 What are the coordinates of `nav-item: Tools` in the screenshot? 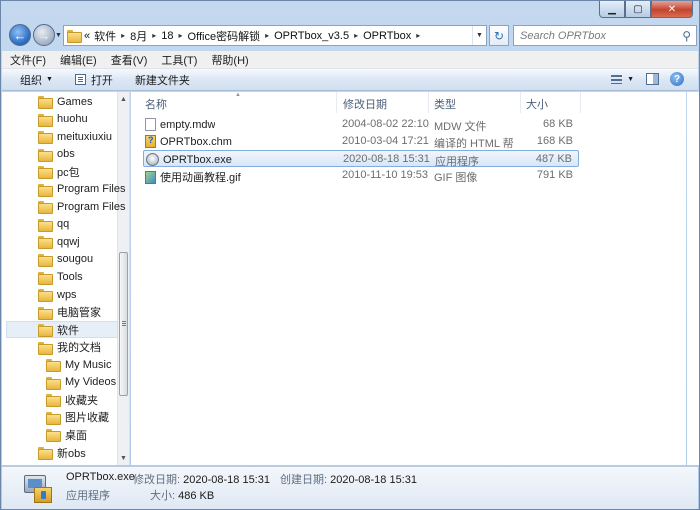 It's located at (60, 277).